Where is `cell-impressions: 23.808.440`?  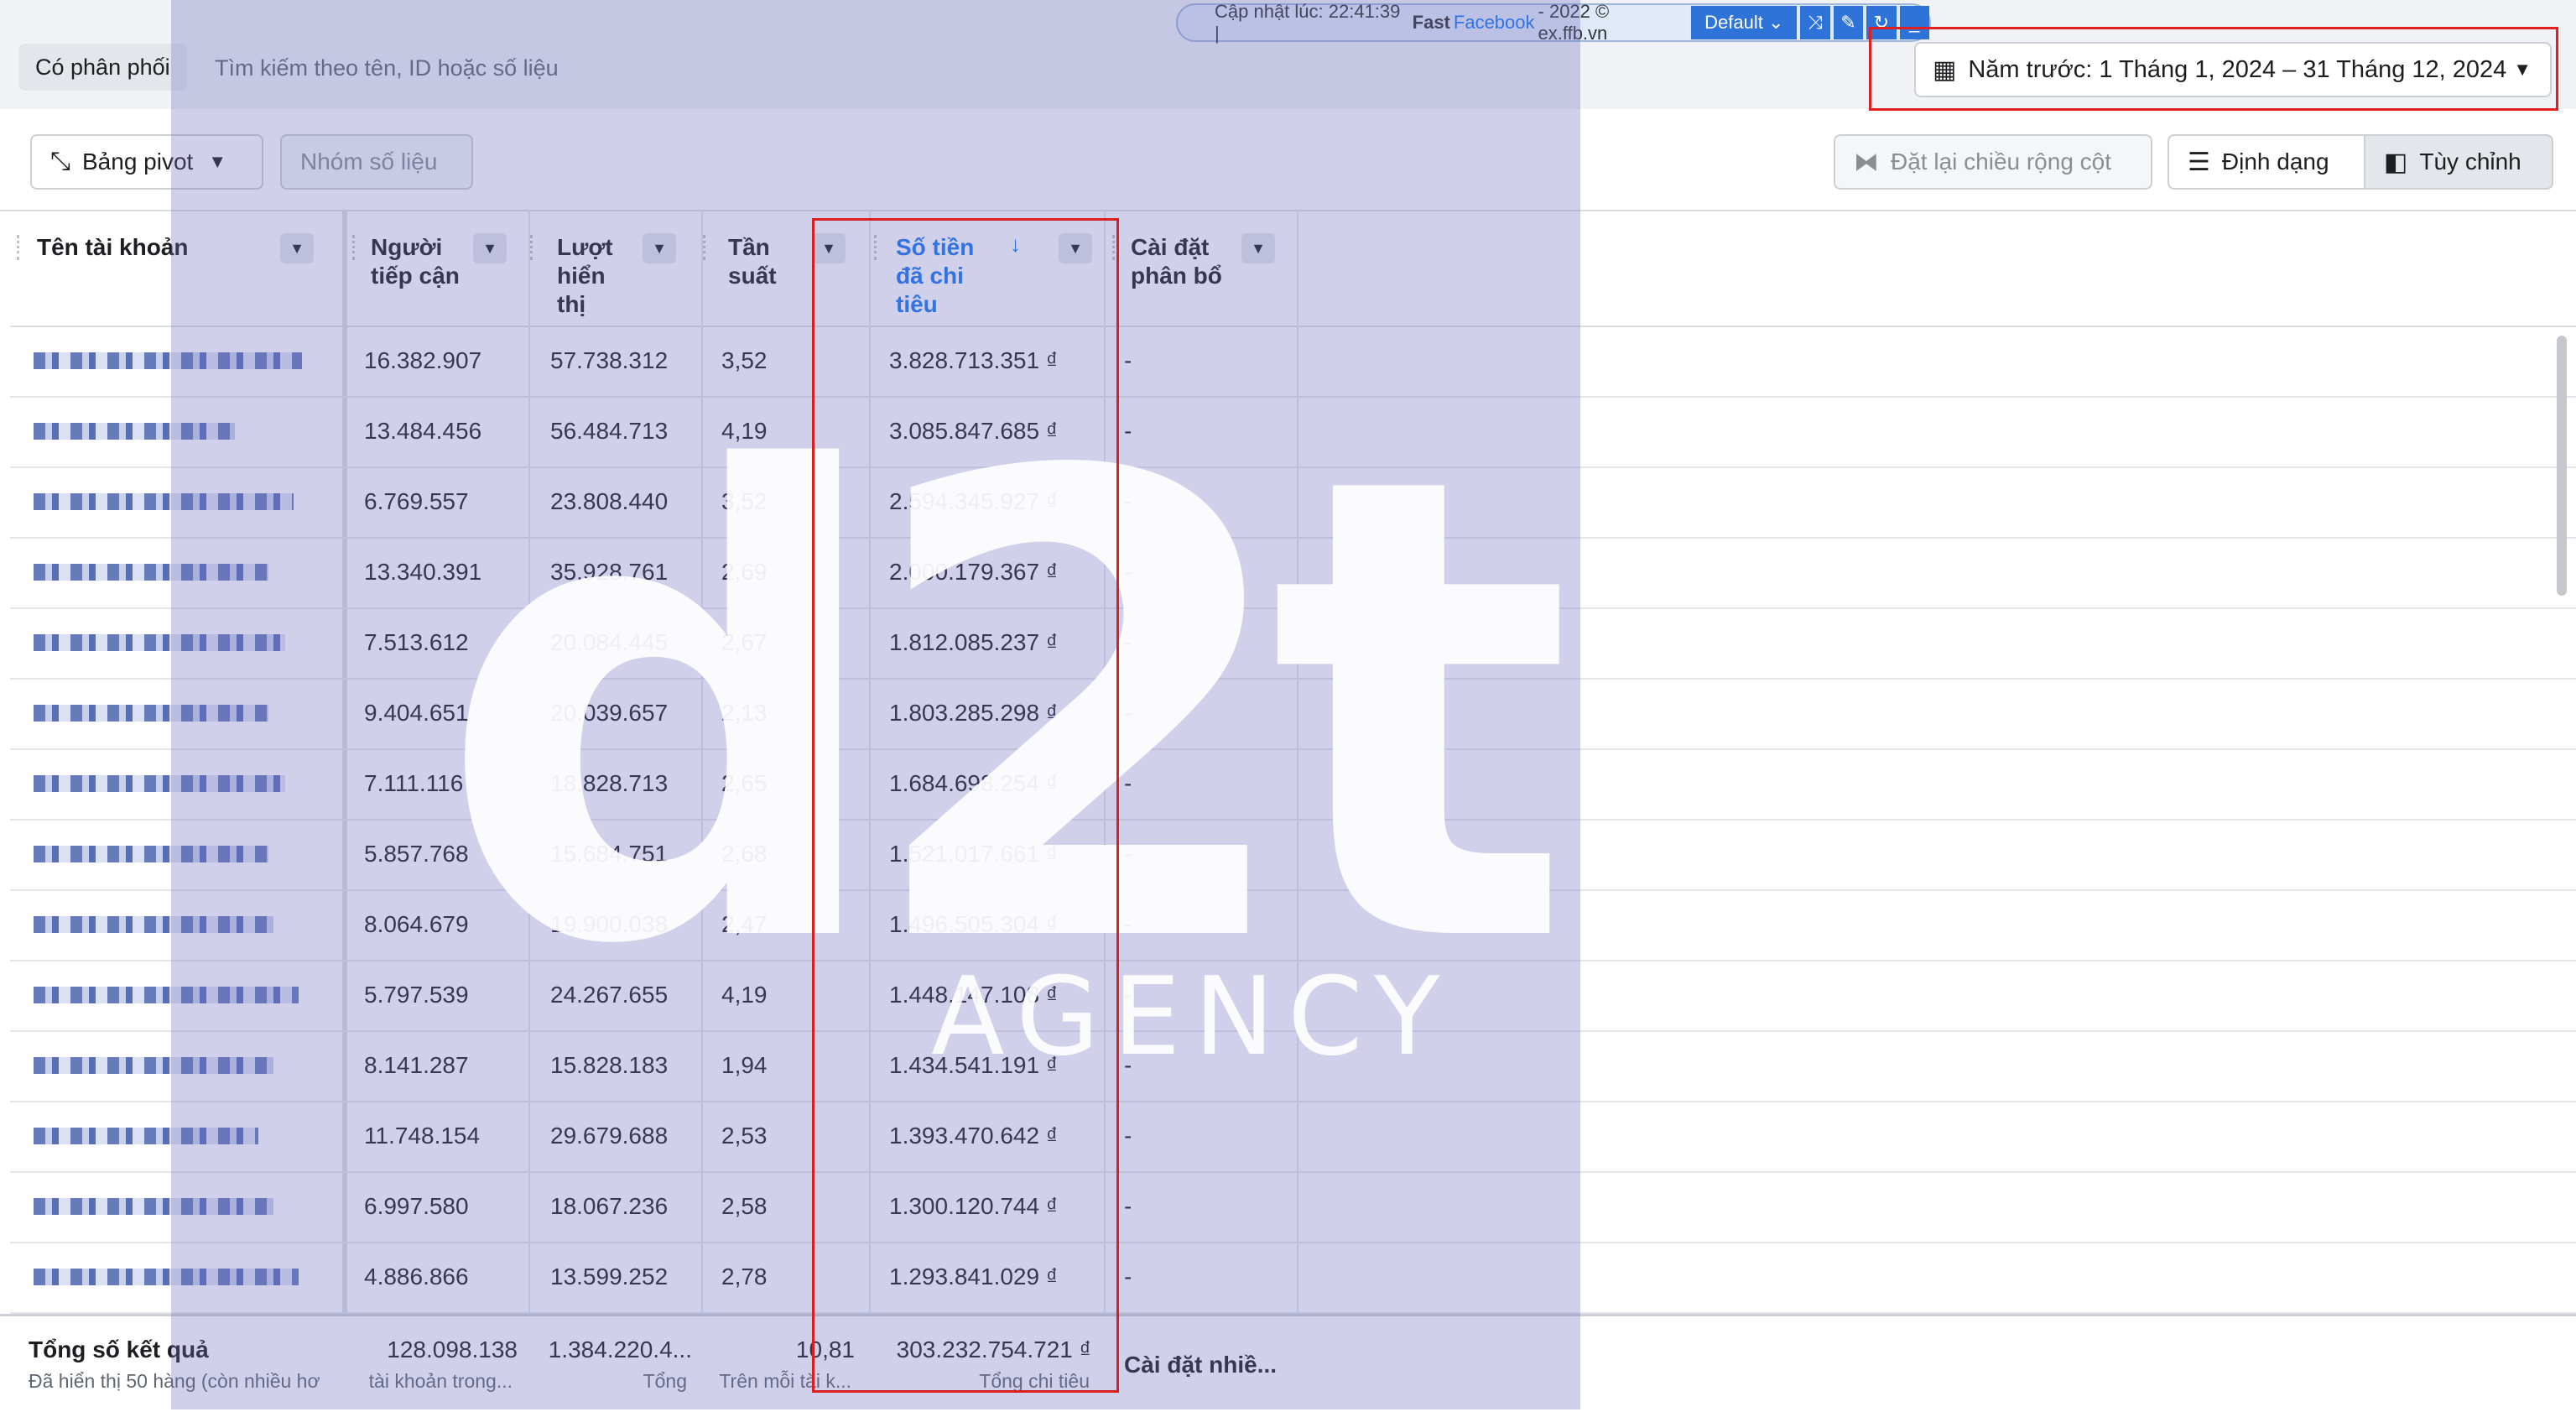 cell-impressions: 23.808.440 is located at coordinates (609, 501).